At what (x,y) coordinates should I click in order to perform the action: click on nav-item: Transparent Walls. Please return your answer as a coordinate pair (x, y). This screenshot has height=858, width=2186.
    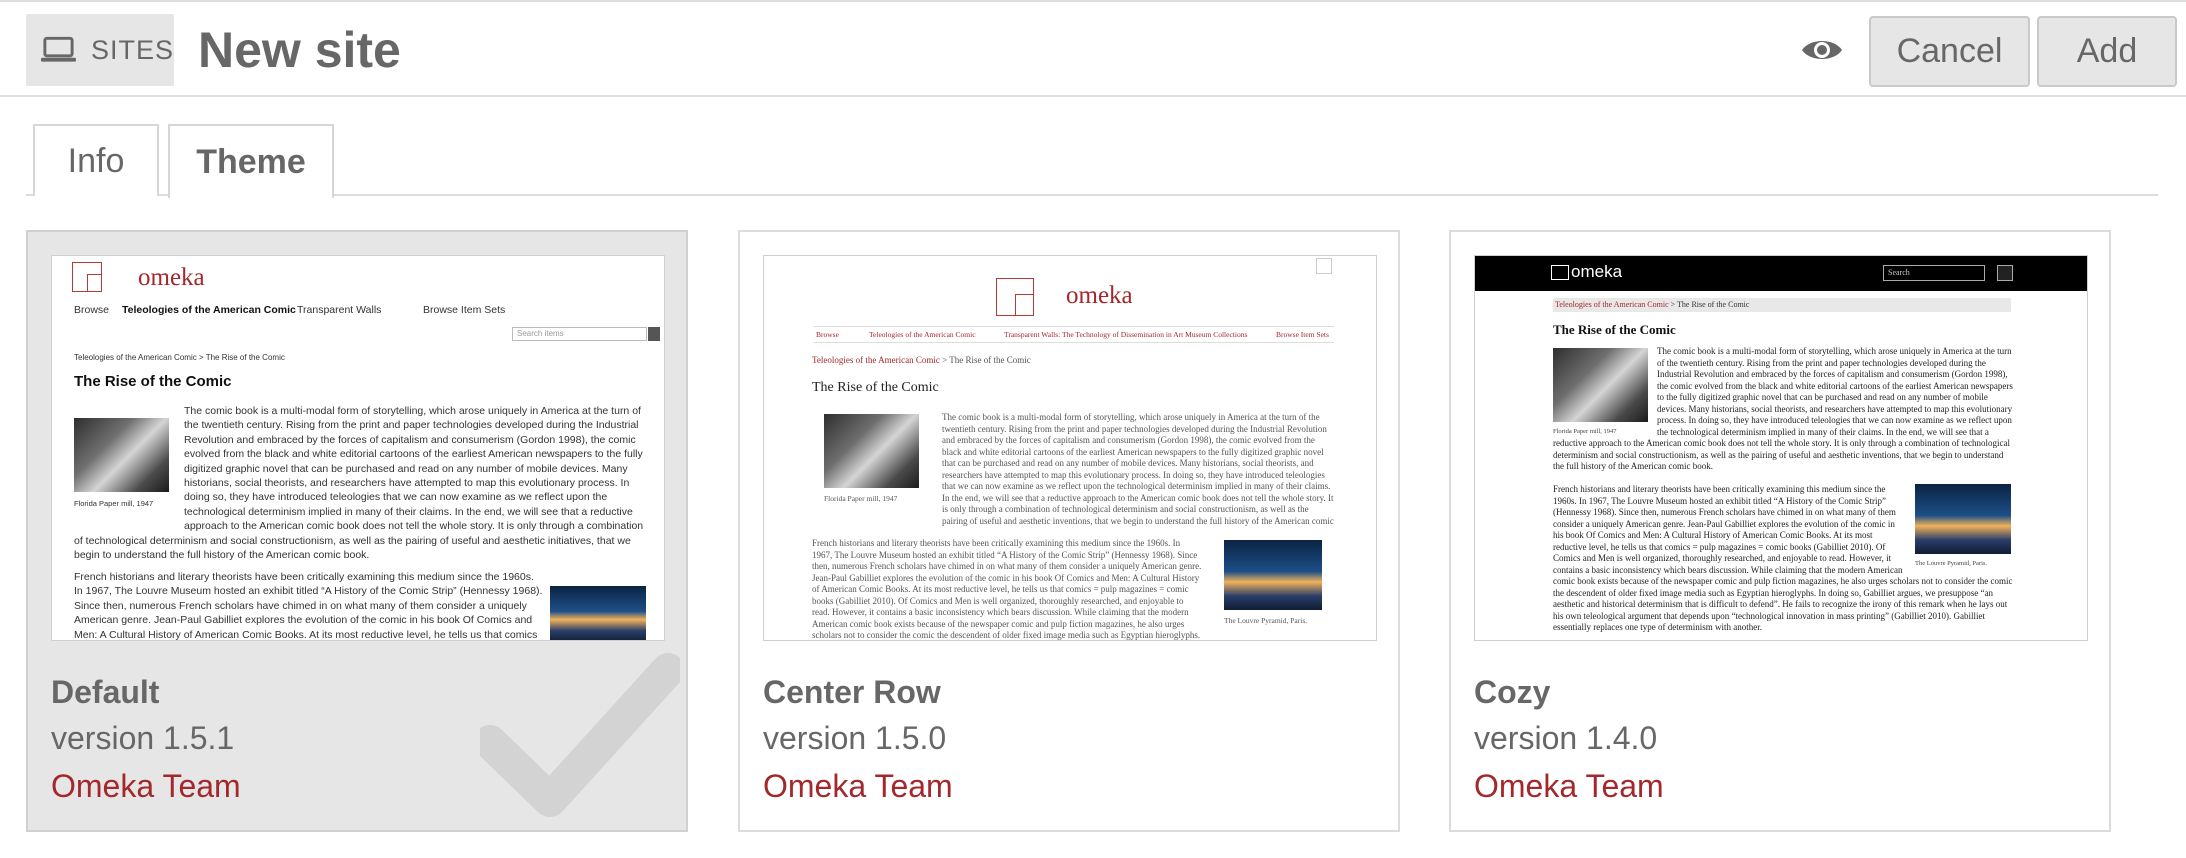
    Looking at the image, I should click on (339, 310).